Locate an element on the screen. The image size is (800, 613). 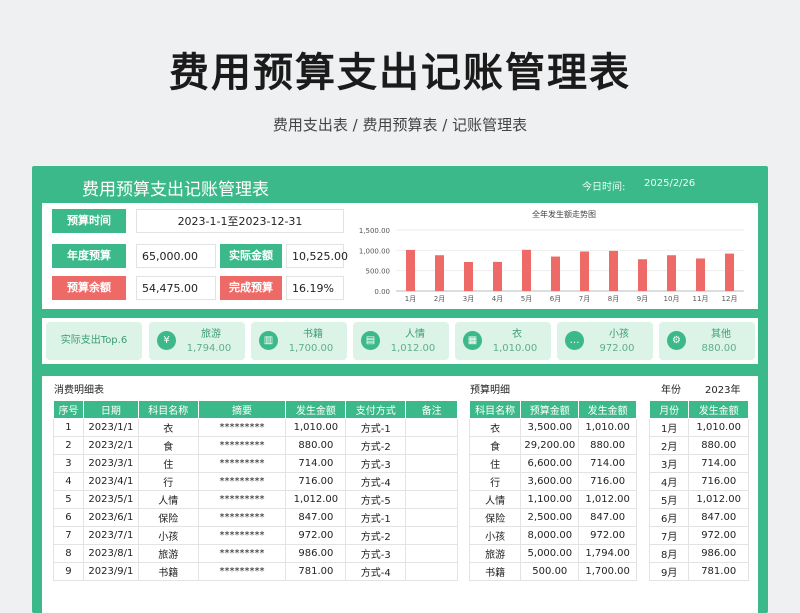
column-header: 发生金额 is located at coordinates (316, 409).